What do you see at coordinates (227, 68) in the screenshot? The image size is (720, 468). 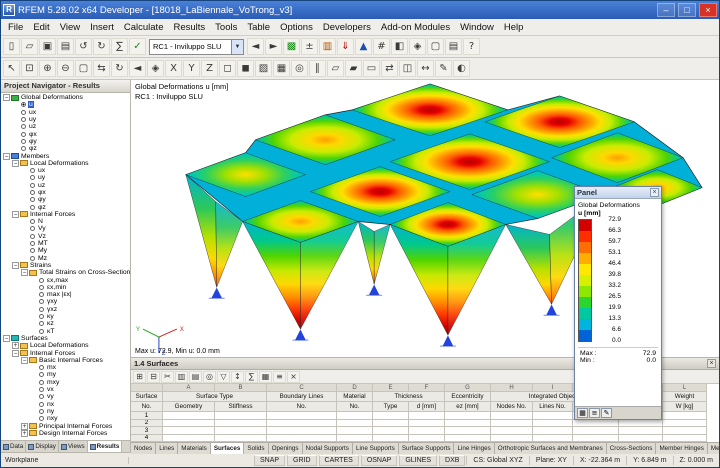 I see `wireframe-display-button: ◻` at bounding box center [227, 68].